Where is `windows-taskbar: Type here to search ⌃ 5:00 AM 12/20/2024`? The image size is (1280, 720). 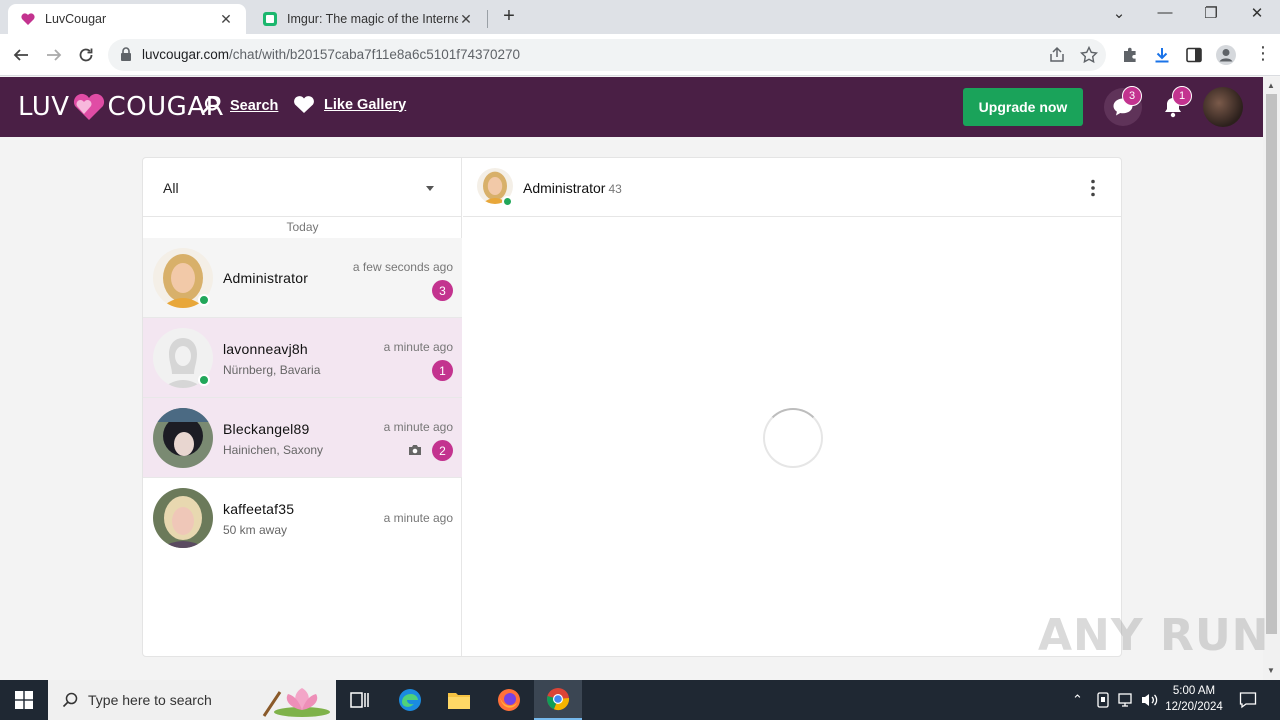
windows-taskbar: Type here to search ⌃ 5:00 AM 12/20/2024 is located at coordinates (640, 700).